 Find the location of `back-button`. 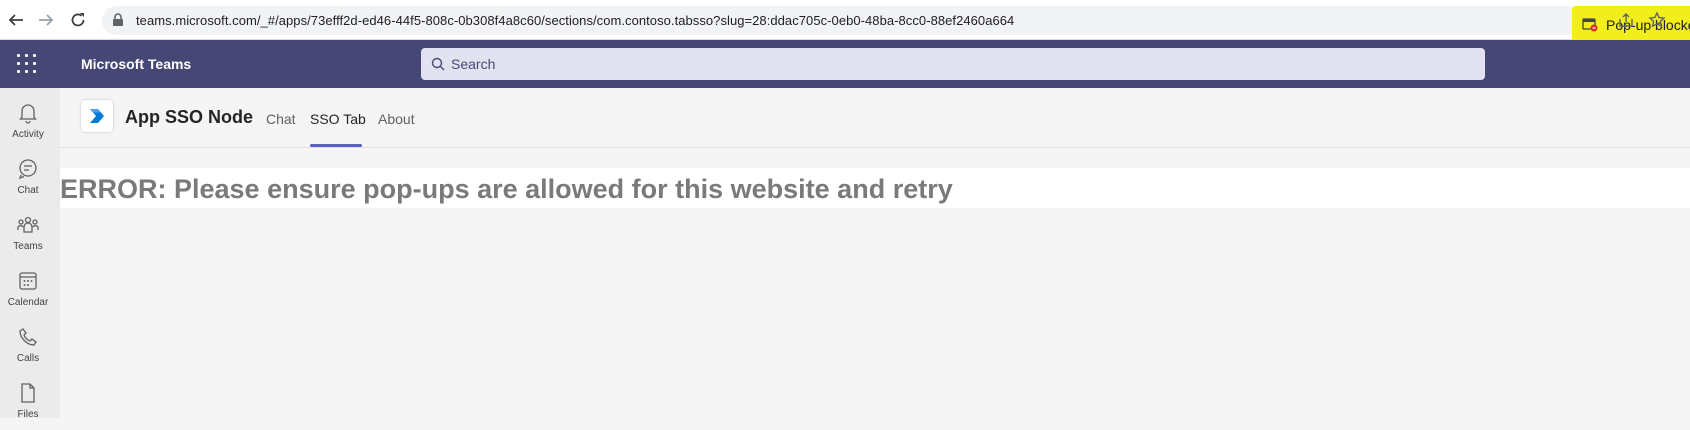

back-button is located at coordinates (16, 20).